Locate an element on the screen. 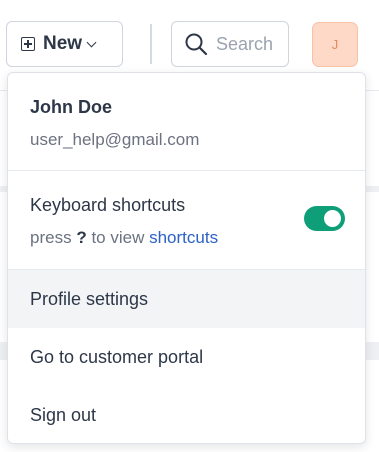 This screenshot has height=452, width=379. chevron-down-icon is located at coordinates (91, 42).